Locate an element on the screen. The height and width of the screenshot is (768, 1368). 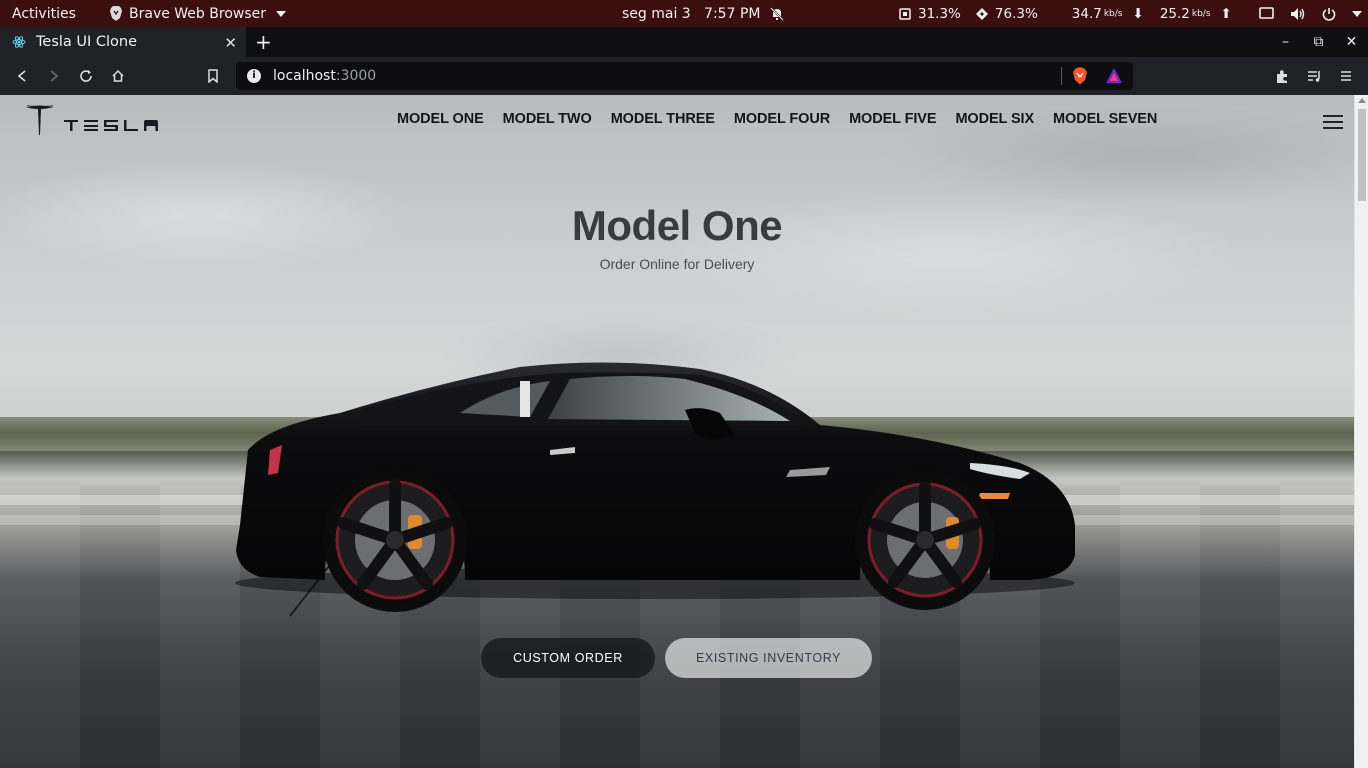
tesla-logo is located at coordinates (96, 121).